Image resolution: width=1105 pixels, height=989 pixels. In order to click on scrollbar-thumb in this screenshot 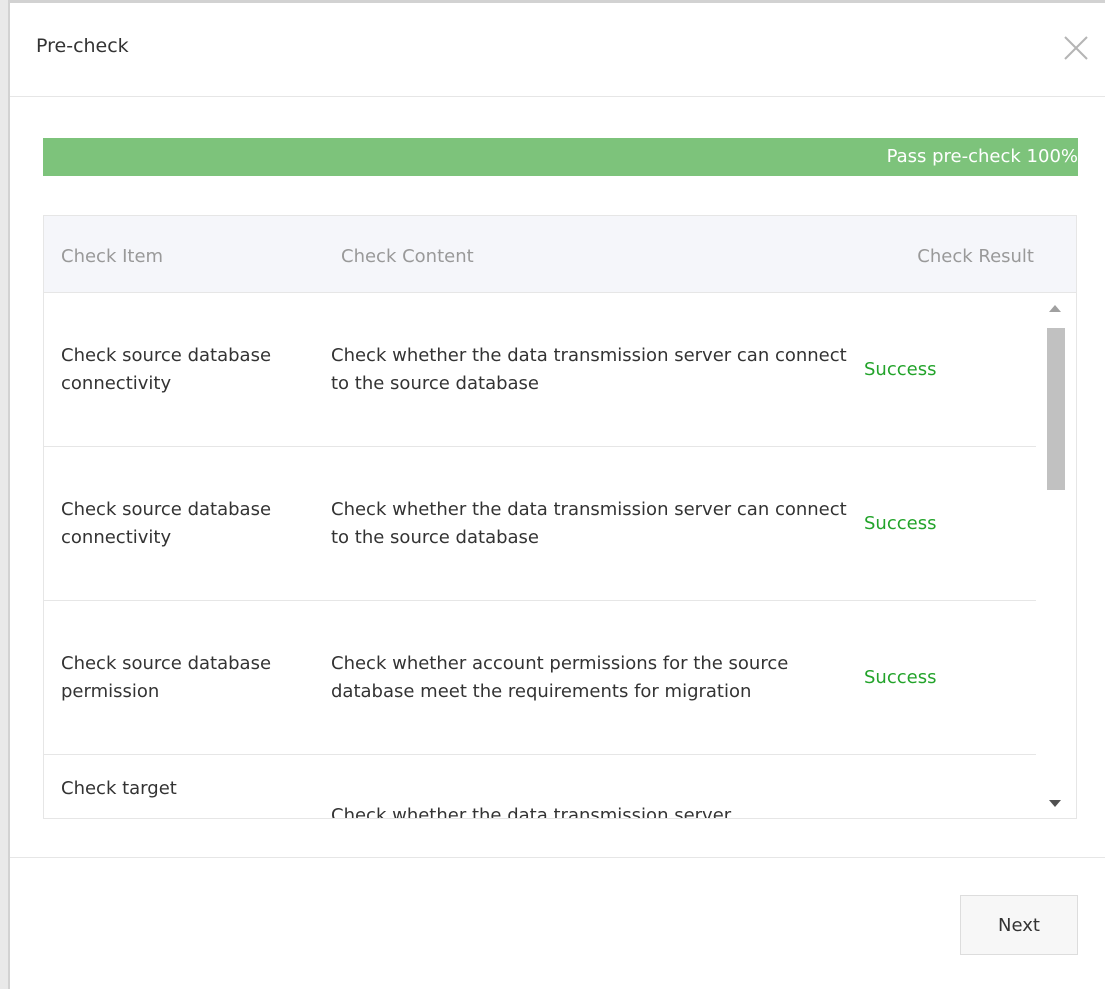, I will do `click(1056, 409)`.